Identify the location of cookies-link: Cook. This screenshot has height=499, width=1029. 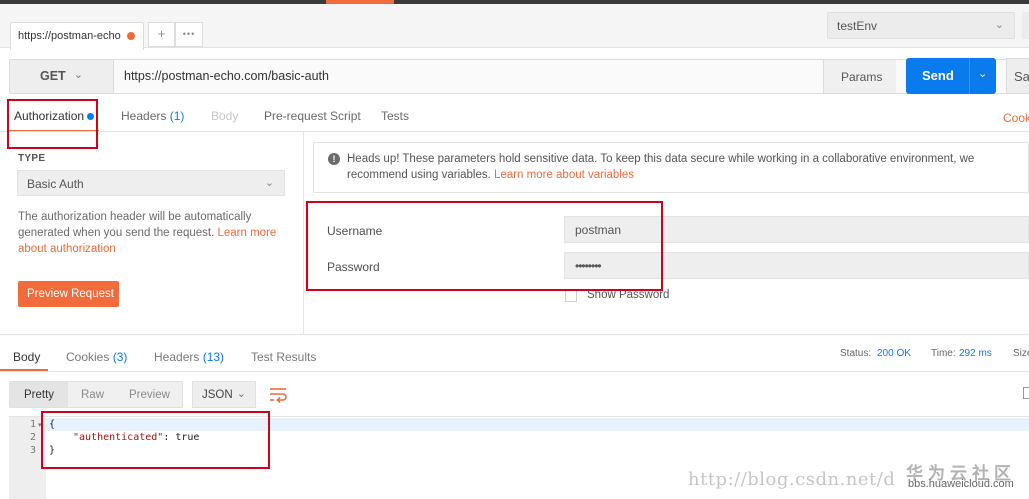
(1016, 118).